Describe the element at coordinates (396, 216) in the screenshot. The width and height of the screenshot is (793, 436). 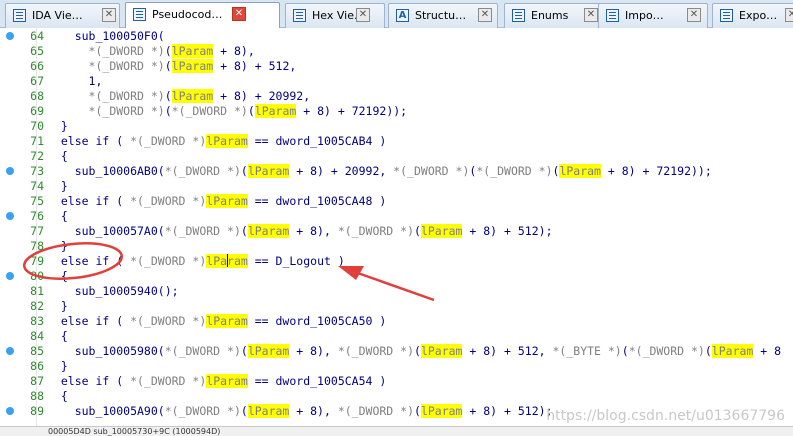
I see `code-line: 76 {` at that location.